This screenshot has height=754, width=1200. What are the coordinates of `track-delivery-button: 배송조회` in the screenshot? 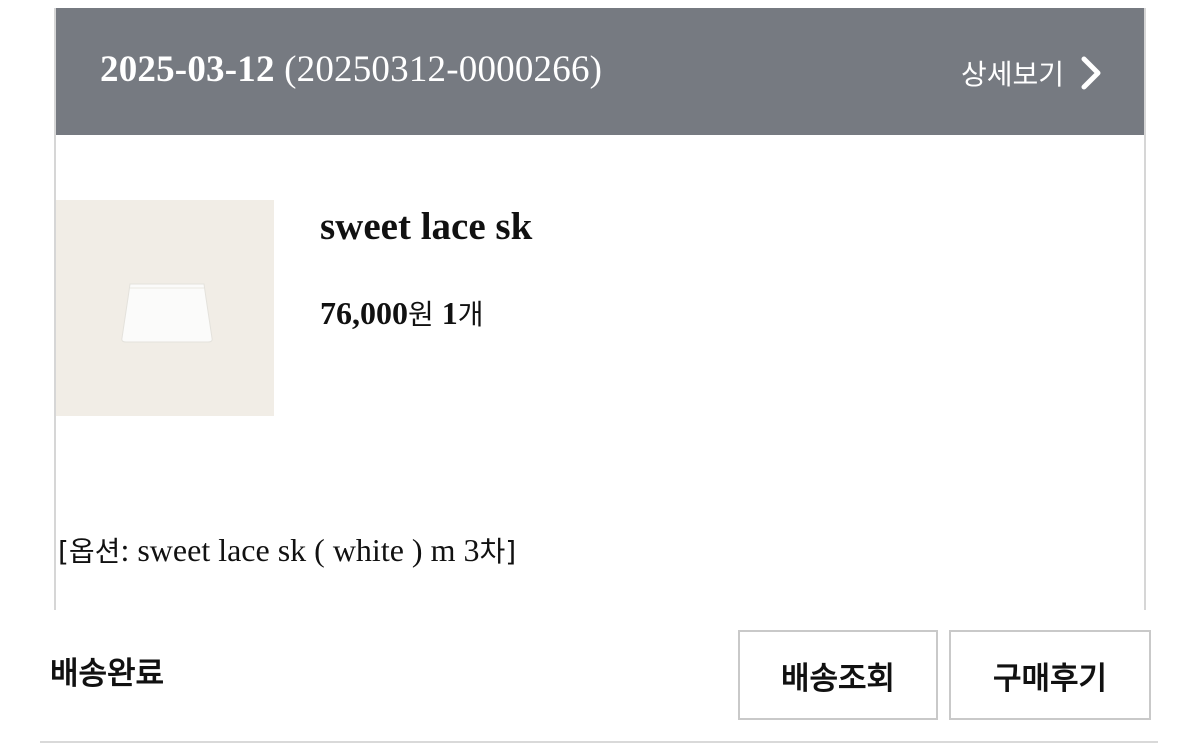 It's located at (838, 675).